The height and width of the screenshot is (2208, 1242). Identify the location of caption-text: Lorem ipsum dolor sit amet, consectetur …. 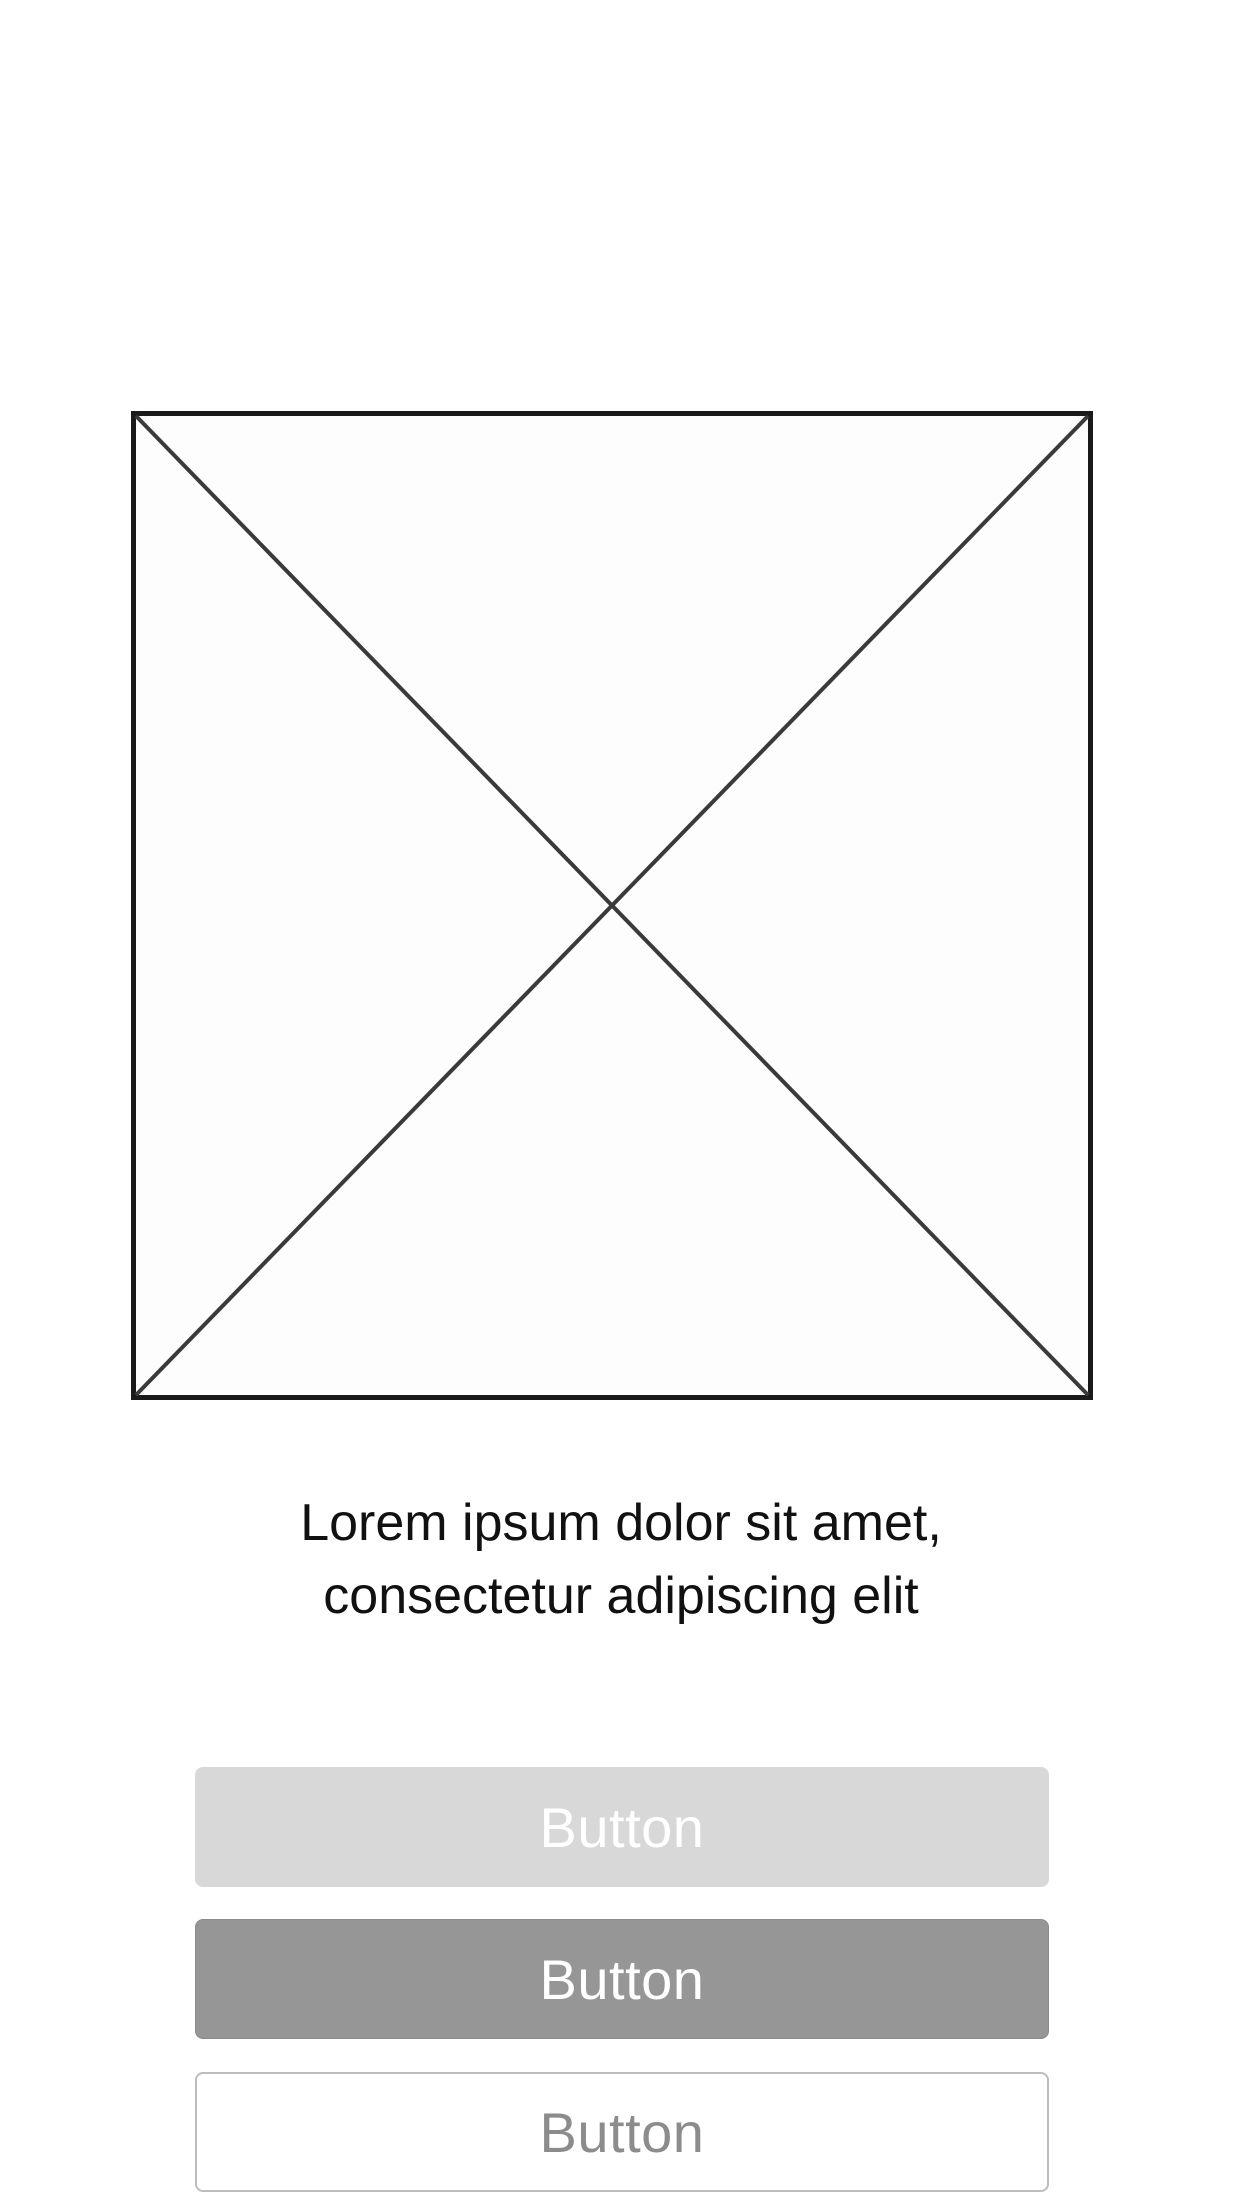
(621, 1560).